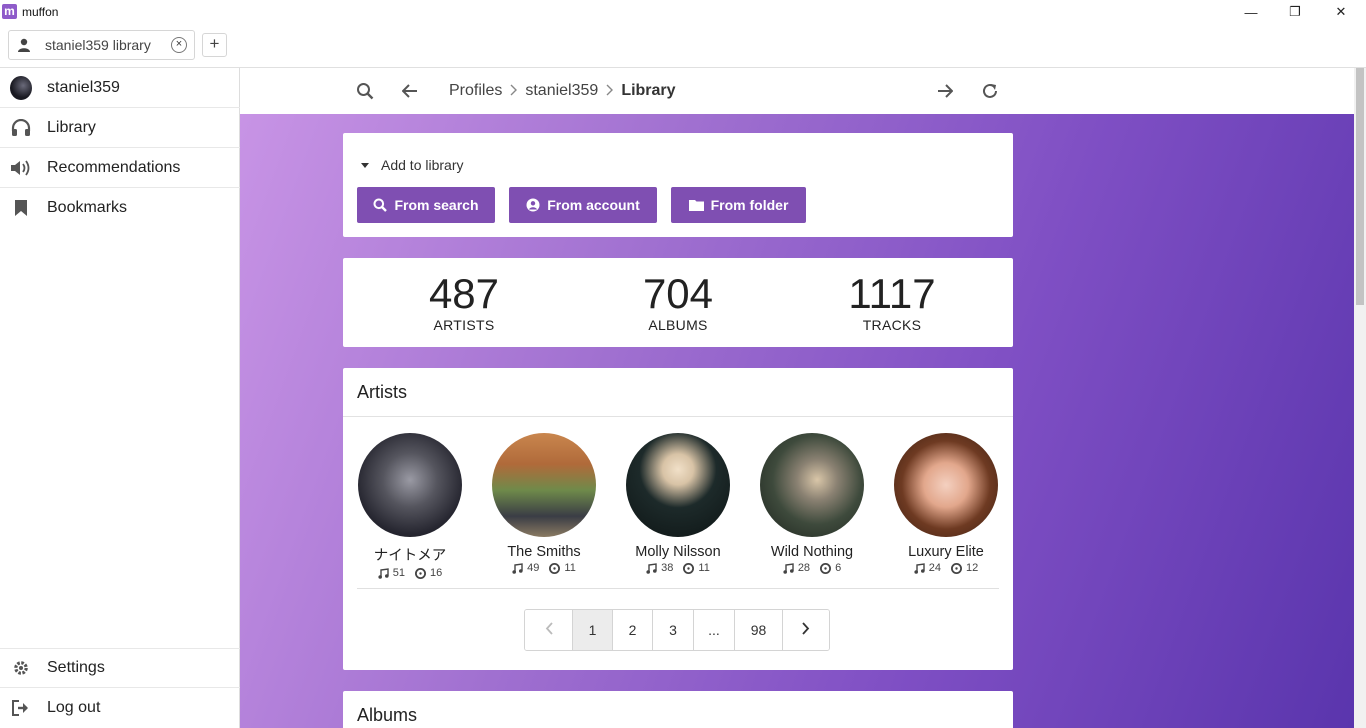  I want to click on from-search-button: From search, so click(426, 205).